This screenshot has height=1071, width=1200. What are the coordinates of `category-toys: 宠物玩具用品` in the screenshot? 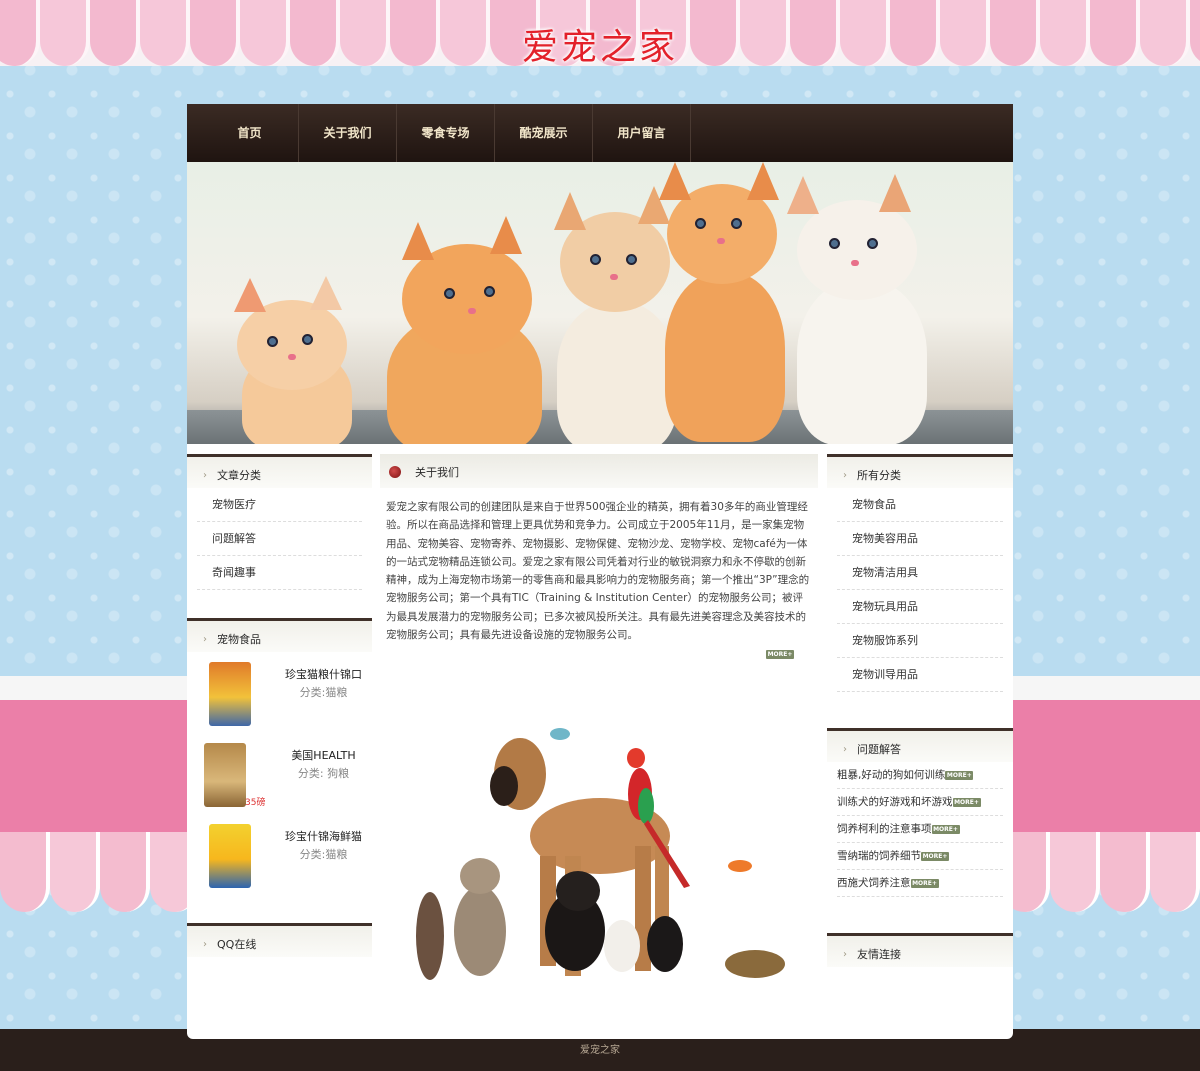 It's located at (920, 607).